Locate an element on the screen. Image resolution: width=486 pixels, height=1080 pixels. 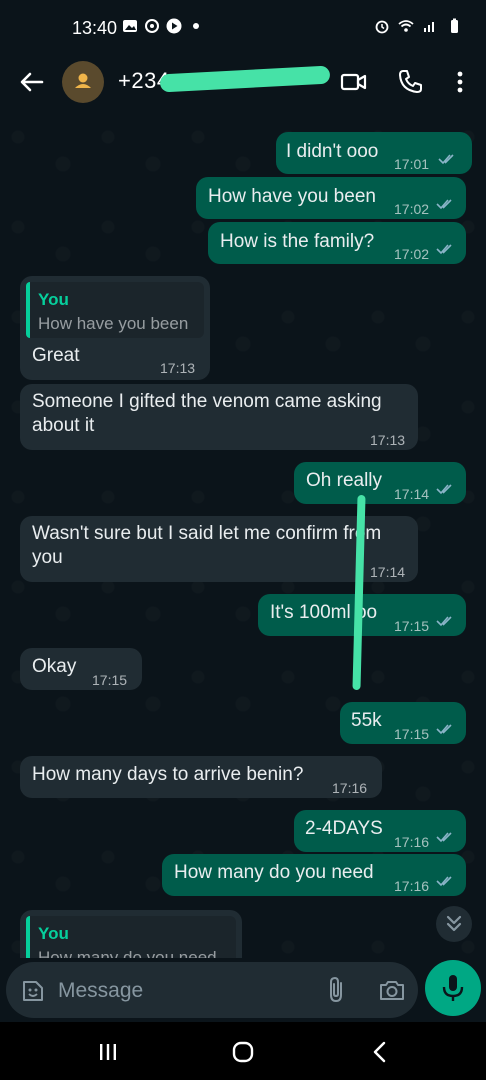
avatar-icon is located at coordinates (83, 80).